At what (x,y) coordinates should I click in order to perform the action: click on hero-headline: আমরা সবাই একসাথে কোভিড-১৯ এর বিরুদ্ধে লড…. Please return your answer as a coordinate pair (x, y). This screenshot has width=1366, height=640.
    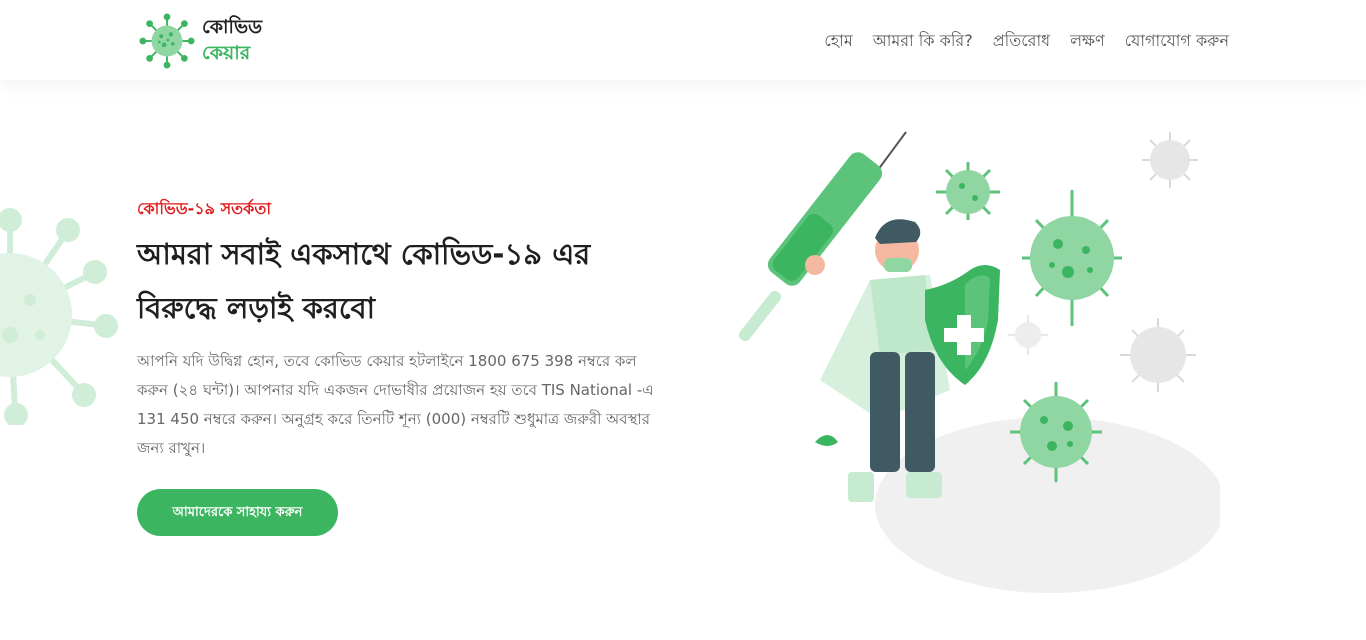
    Looking at the image, I should click on (407, 281).